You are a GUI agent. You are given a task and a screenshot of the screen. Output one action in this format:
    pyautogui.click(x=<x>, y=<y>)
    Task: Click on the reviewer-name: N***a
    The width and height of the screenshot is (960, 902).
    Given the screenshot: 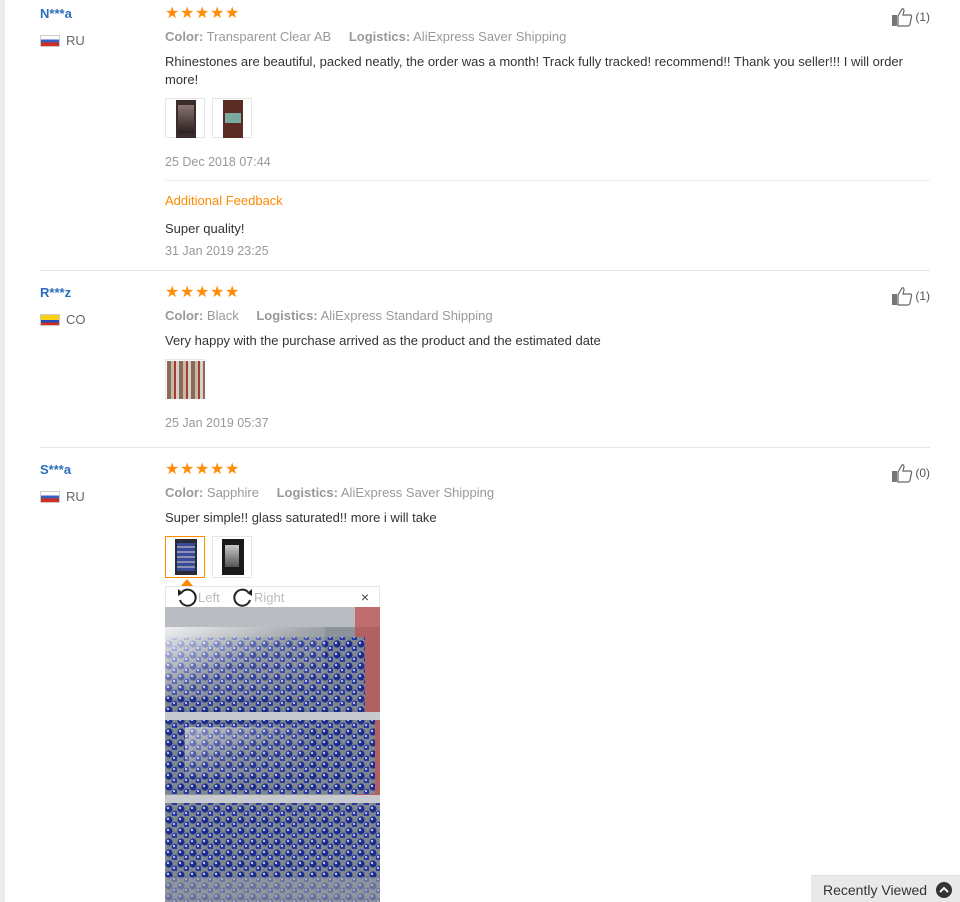 What is the action you would take?
    pyautogui.click(x=56, y=13)
    